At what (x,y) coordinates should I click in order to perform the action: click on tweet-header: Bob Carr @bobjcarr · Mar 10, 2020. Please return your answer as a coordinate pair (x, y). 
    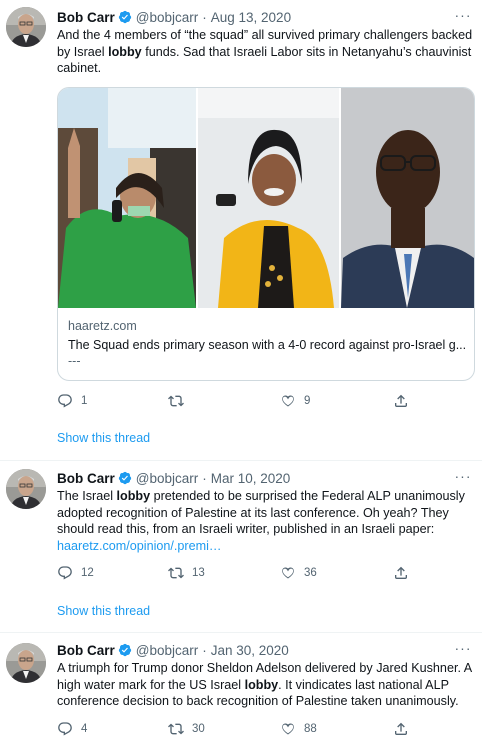
    Looking at the image, I should click on (173, 478).